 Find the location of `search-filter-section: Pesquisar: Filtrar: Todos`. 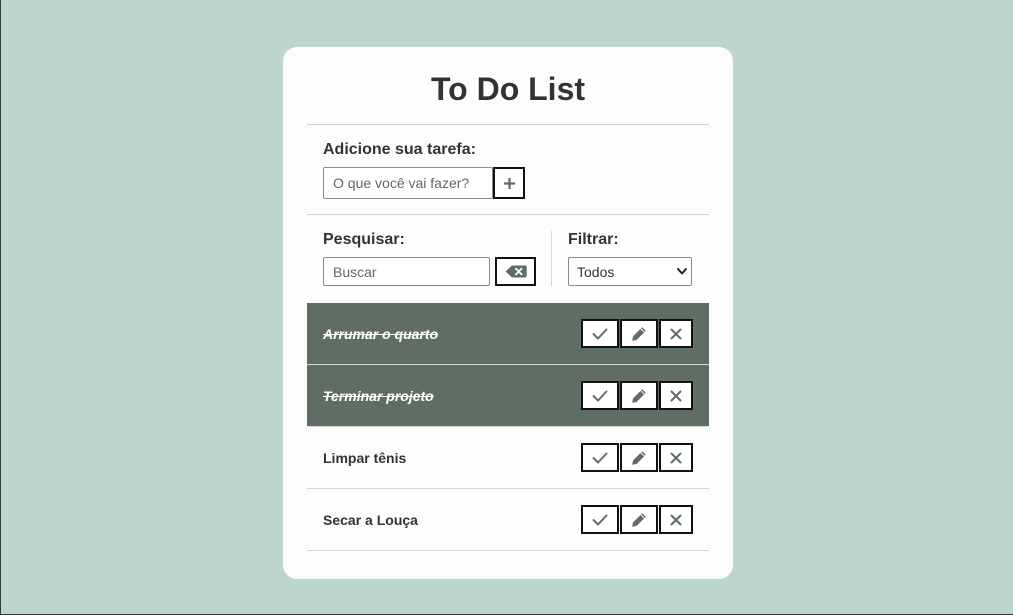

search-filter-section: Pesquisar: Filtrar: Todos is located at coordinates (508, 259).